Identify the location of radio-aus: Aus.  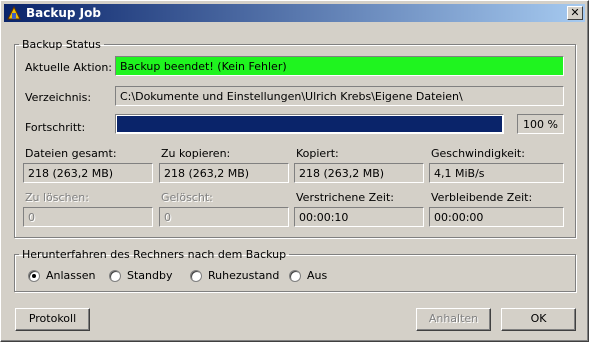
(308, 275).